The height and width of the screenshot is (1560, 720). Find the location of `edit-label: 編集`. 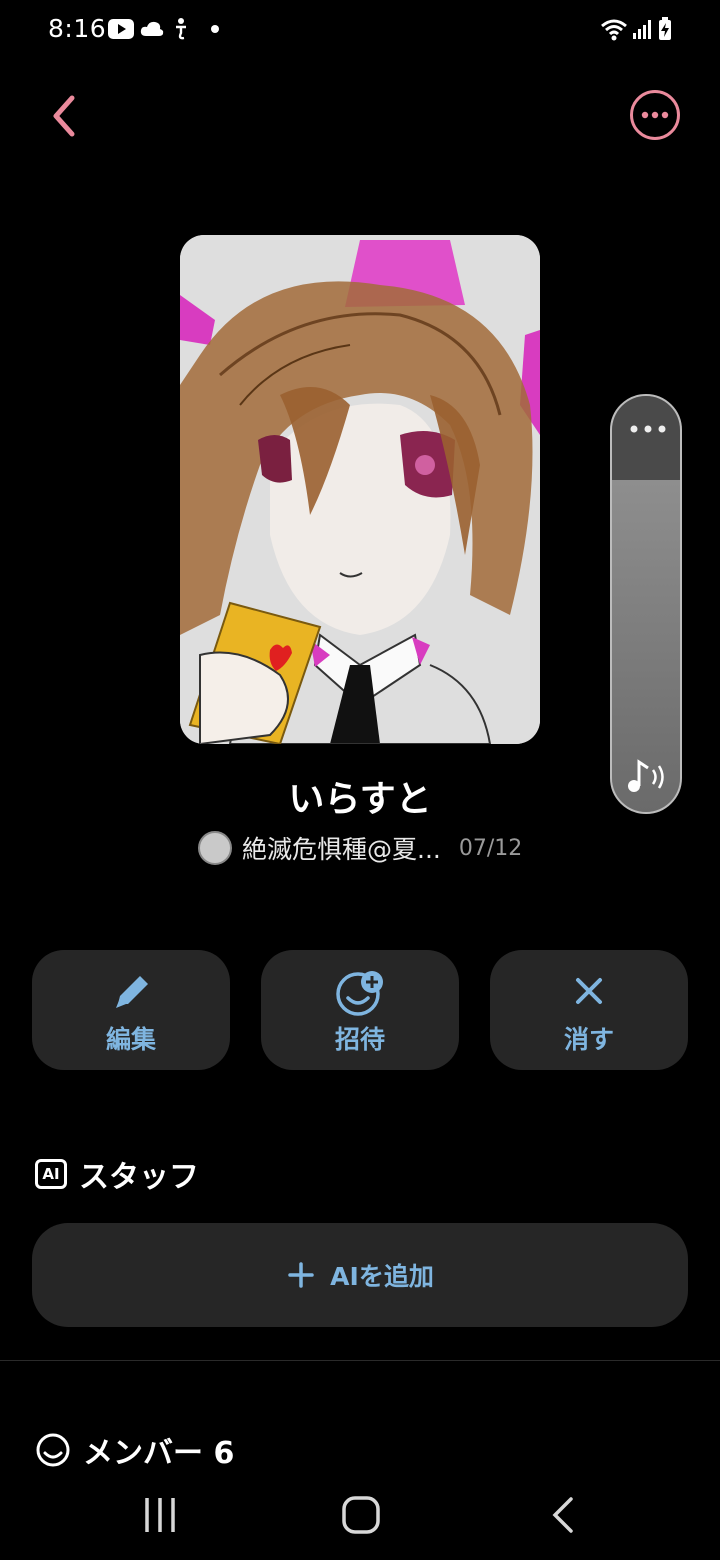

edit-label: 編集 is located at coordinates (130, 1039).